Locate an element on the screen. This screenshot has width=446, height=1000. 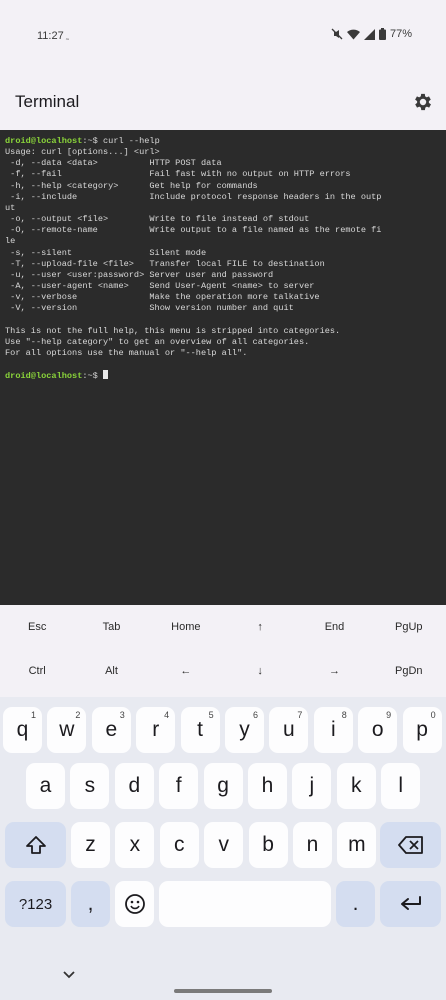
key-label: h is located at coordinates (267, 785).